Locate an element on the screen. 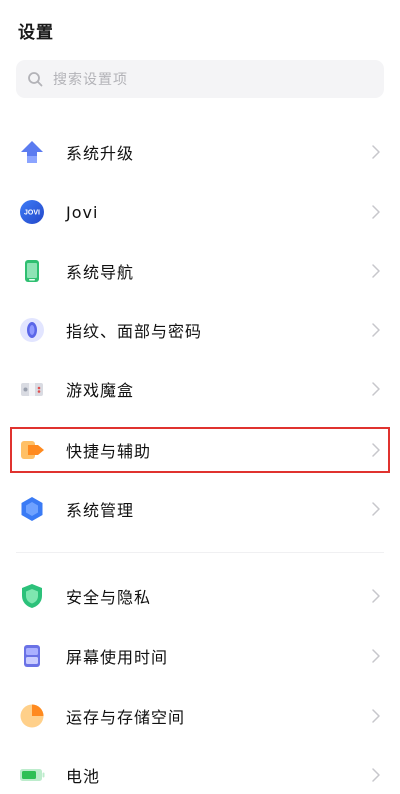 The image size is (400, 794). search-placeholder: 搜索设置项 is located at coordinates (90, 80).